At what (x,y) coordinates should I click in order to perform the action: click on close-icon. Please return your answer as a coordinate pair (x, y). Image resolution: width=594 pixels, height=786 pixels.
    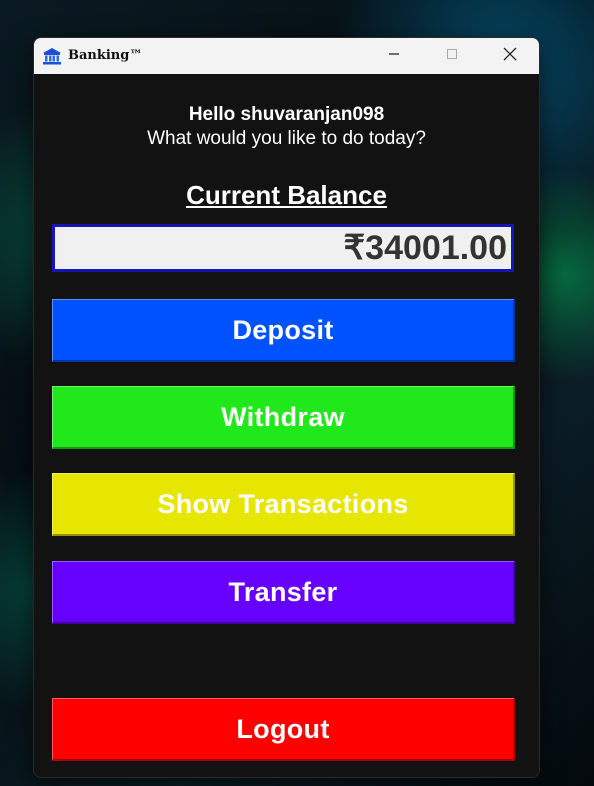
    Looking at the image, I should click on (510, 56).